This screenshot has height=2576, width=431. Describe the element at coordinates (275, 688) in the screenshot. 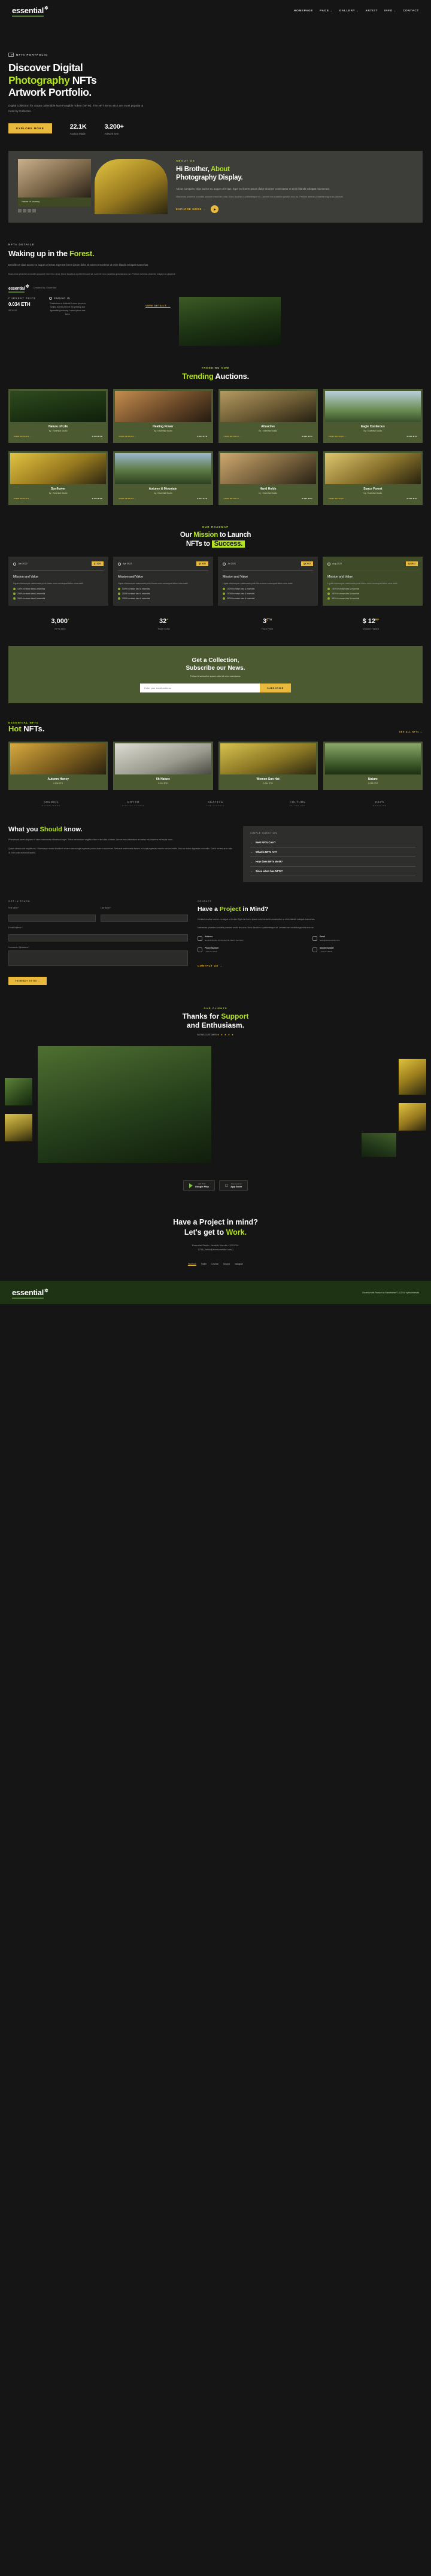

I see `newsletter-subscribe-button: SUBSCRIBE` at that location.